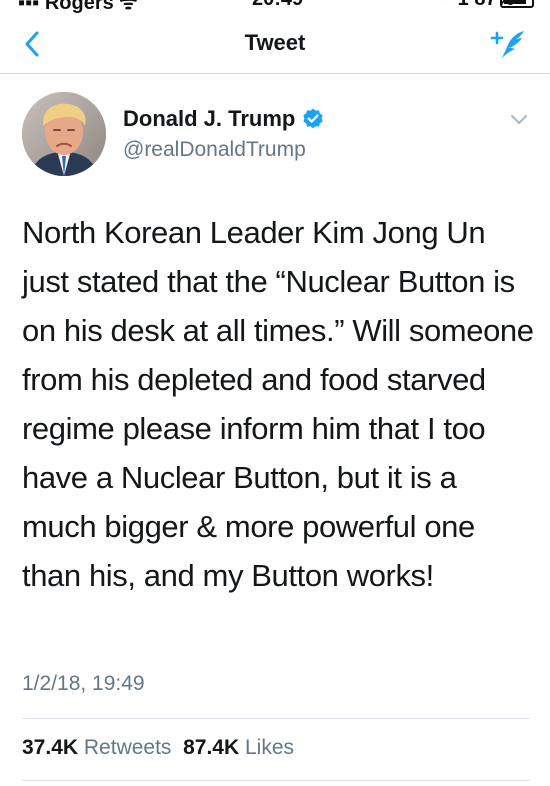 This screenshot has height=786, width=550. Describe the element at coordinates (209, 118) in the screenshot. I see `author-display-name: Donald J. Trump` at that location.